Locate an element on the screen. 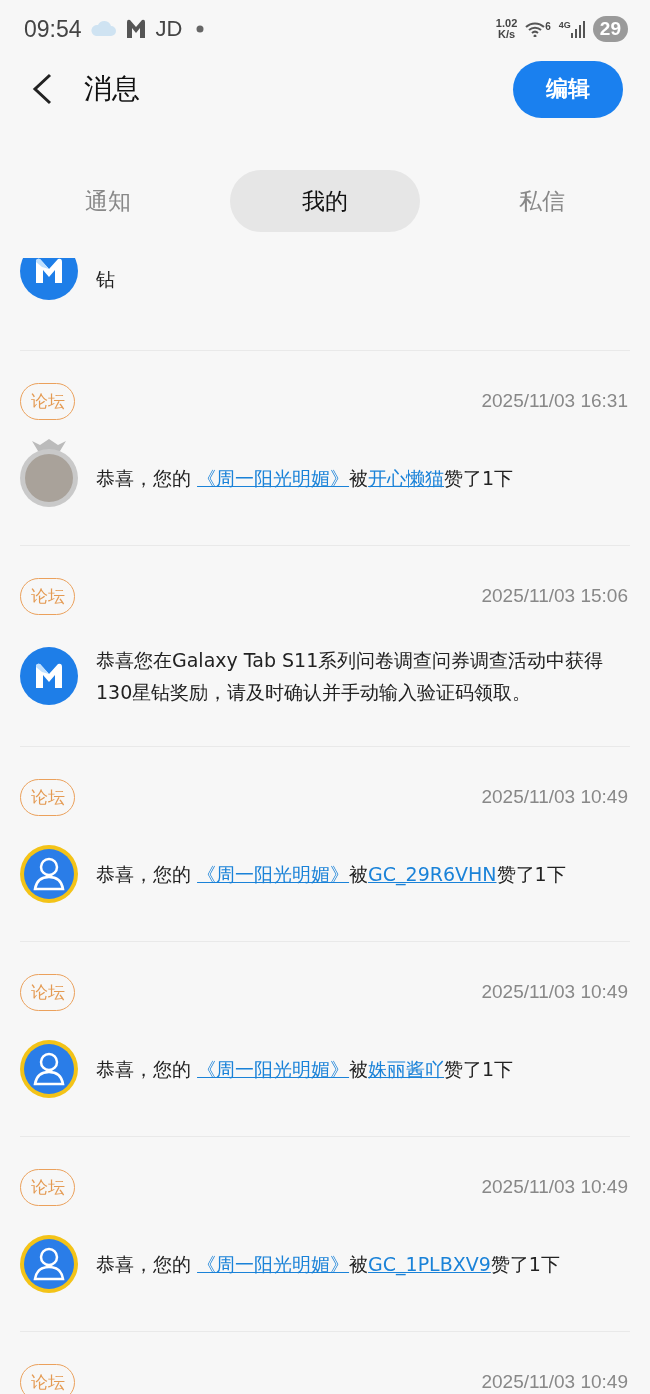 The width and height of the screenshot is (650, 1394). message-text: 恭喜，您的 《周一阳光明媚》被姝丽酱吖赞了1下 is located at coordinates (305, 1069).